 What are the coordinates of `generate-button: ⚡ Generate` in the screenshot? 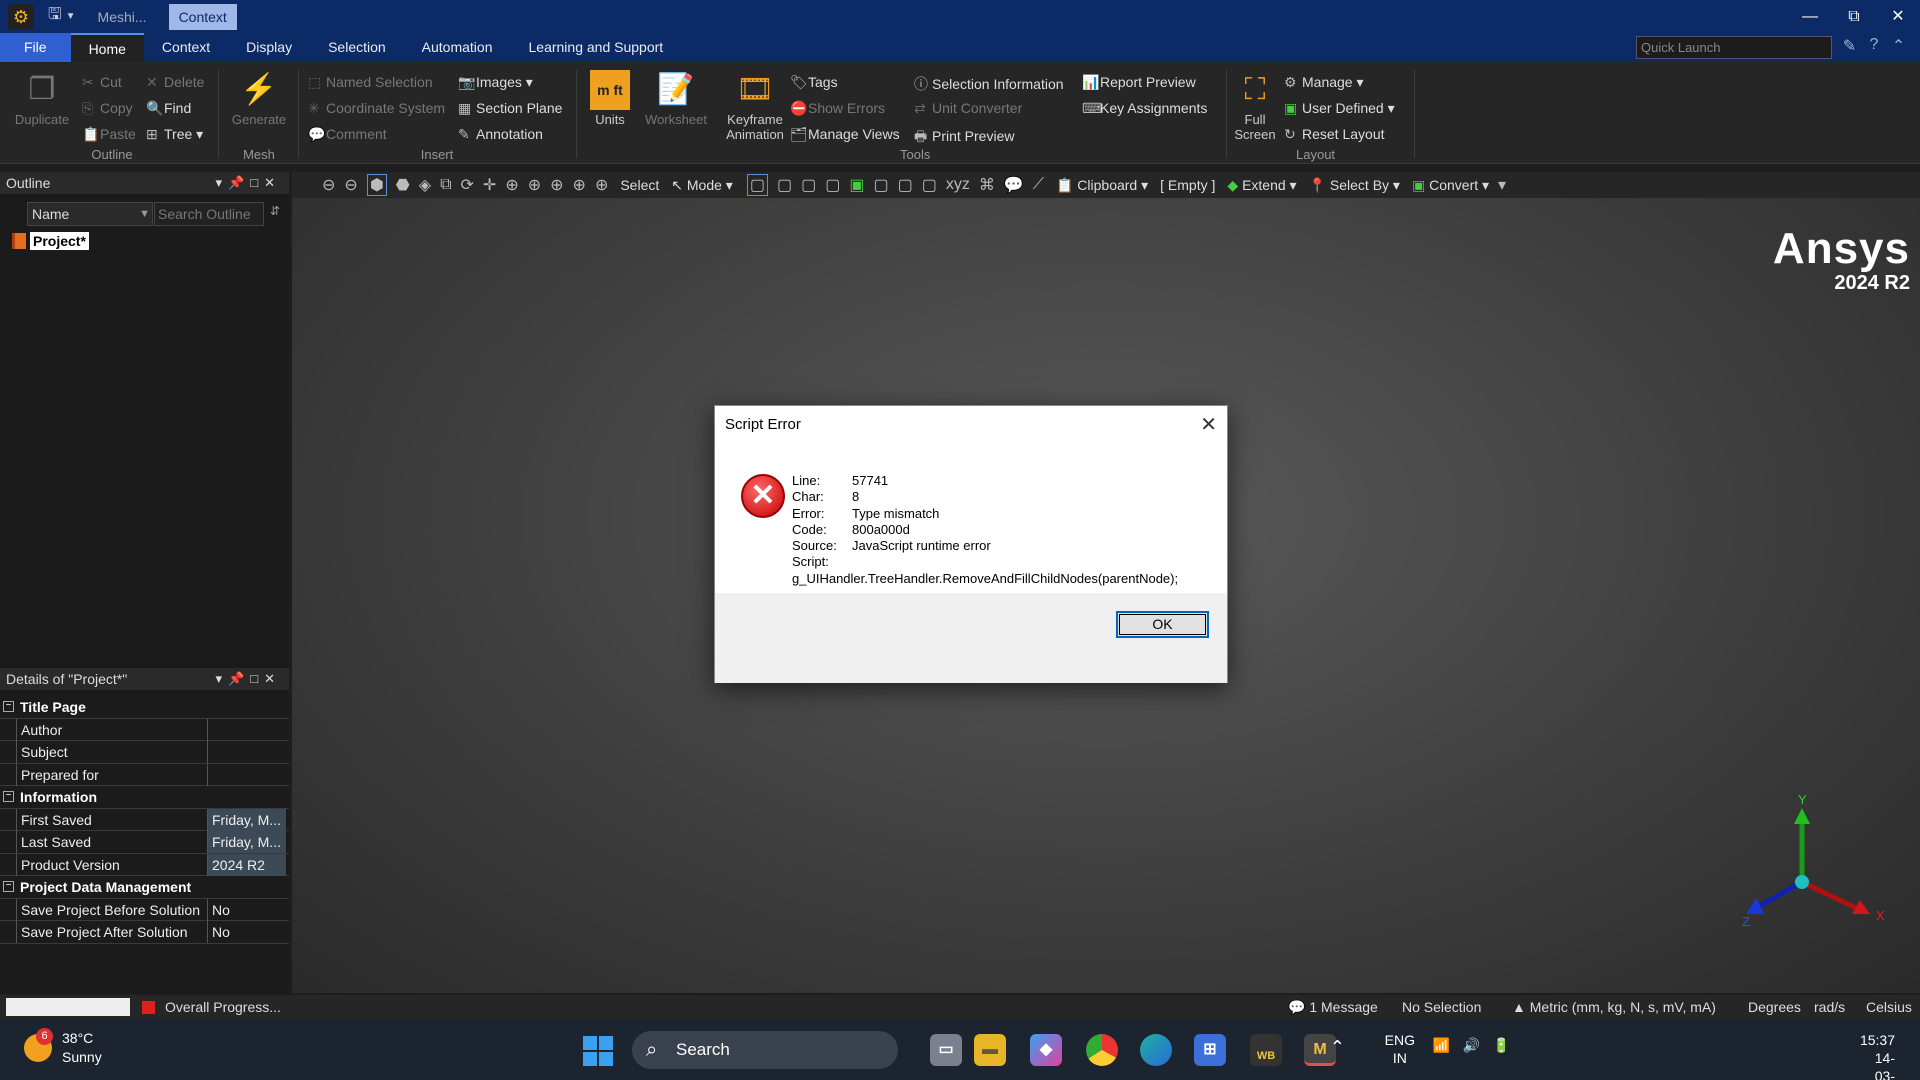 It's located at (259, 98).